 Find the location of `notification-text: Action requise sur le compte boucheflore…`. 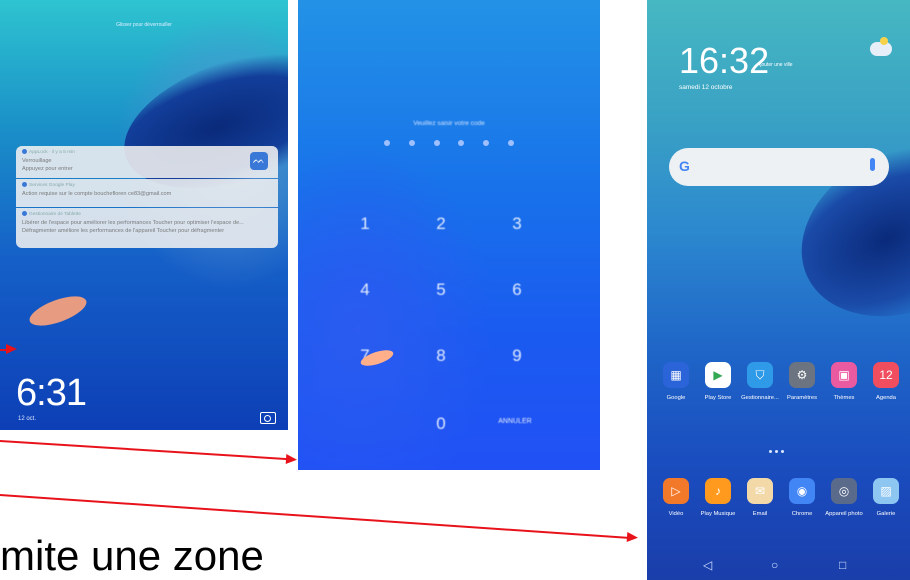

notification-text: Action requise sur le compte boucheflore… is located at coordinates (97, 194).